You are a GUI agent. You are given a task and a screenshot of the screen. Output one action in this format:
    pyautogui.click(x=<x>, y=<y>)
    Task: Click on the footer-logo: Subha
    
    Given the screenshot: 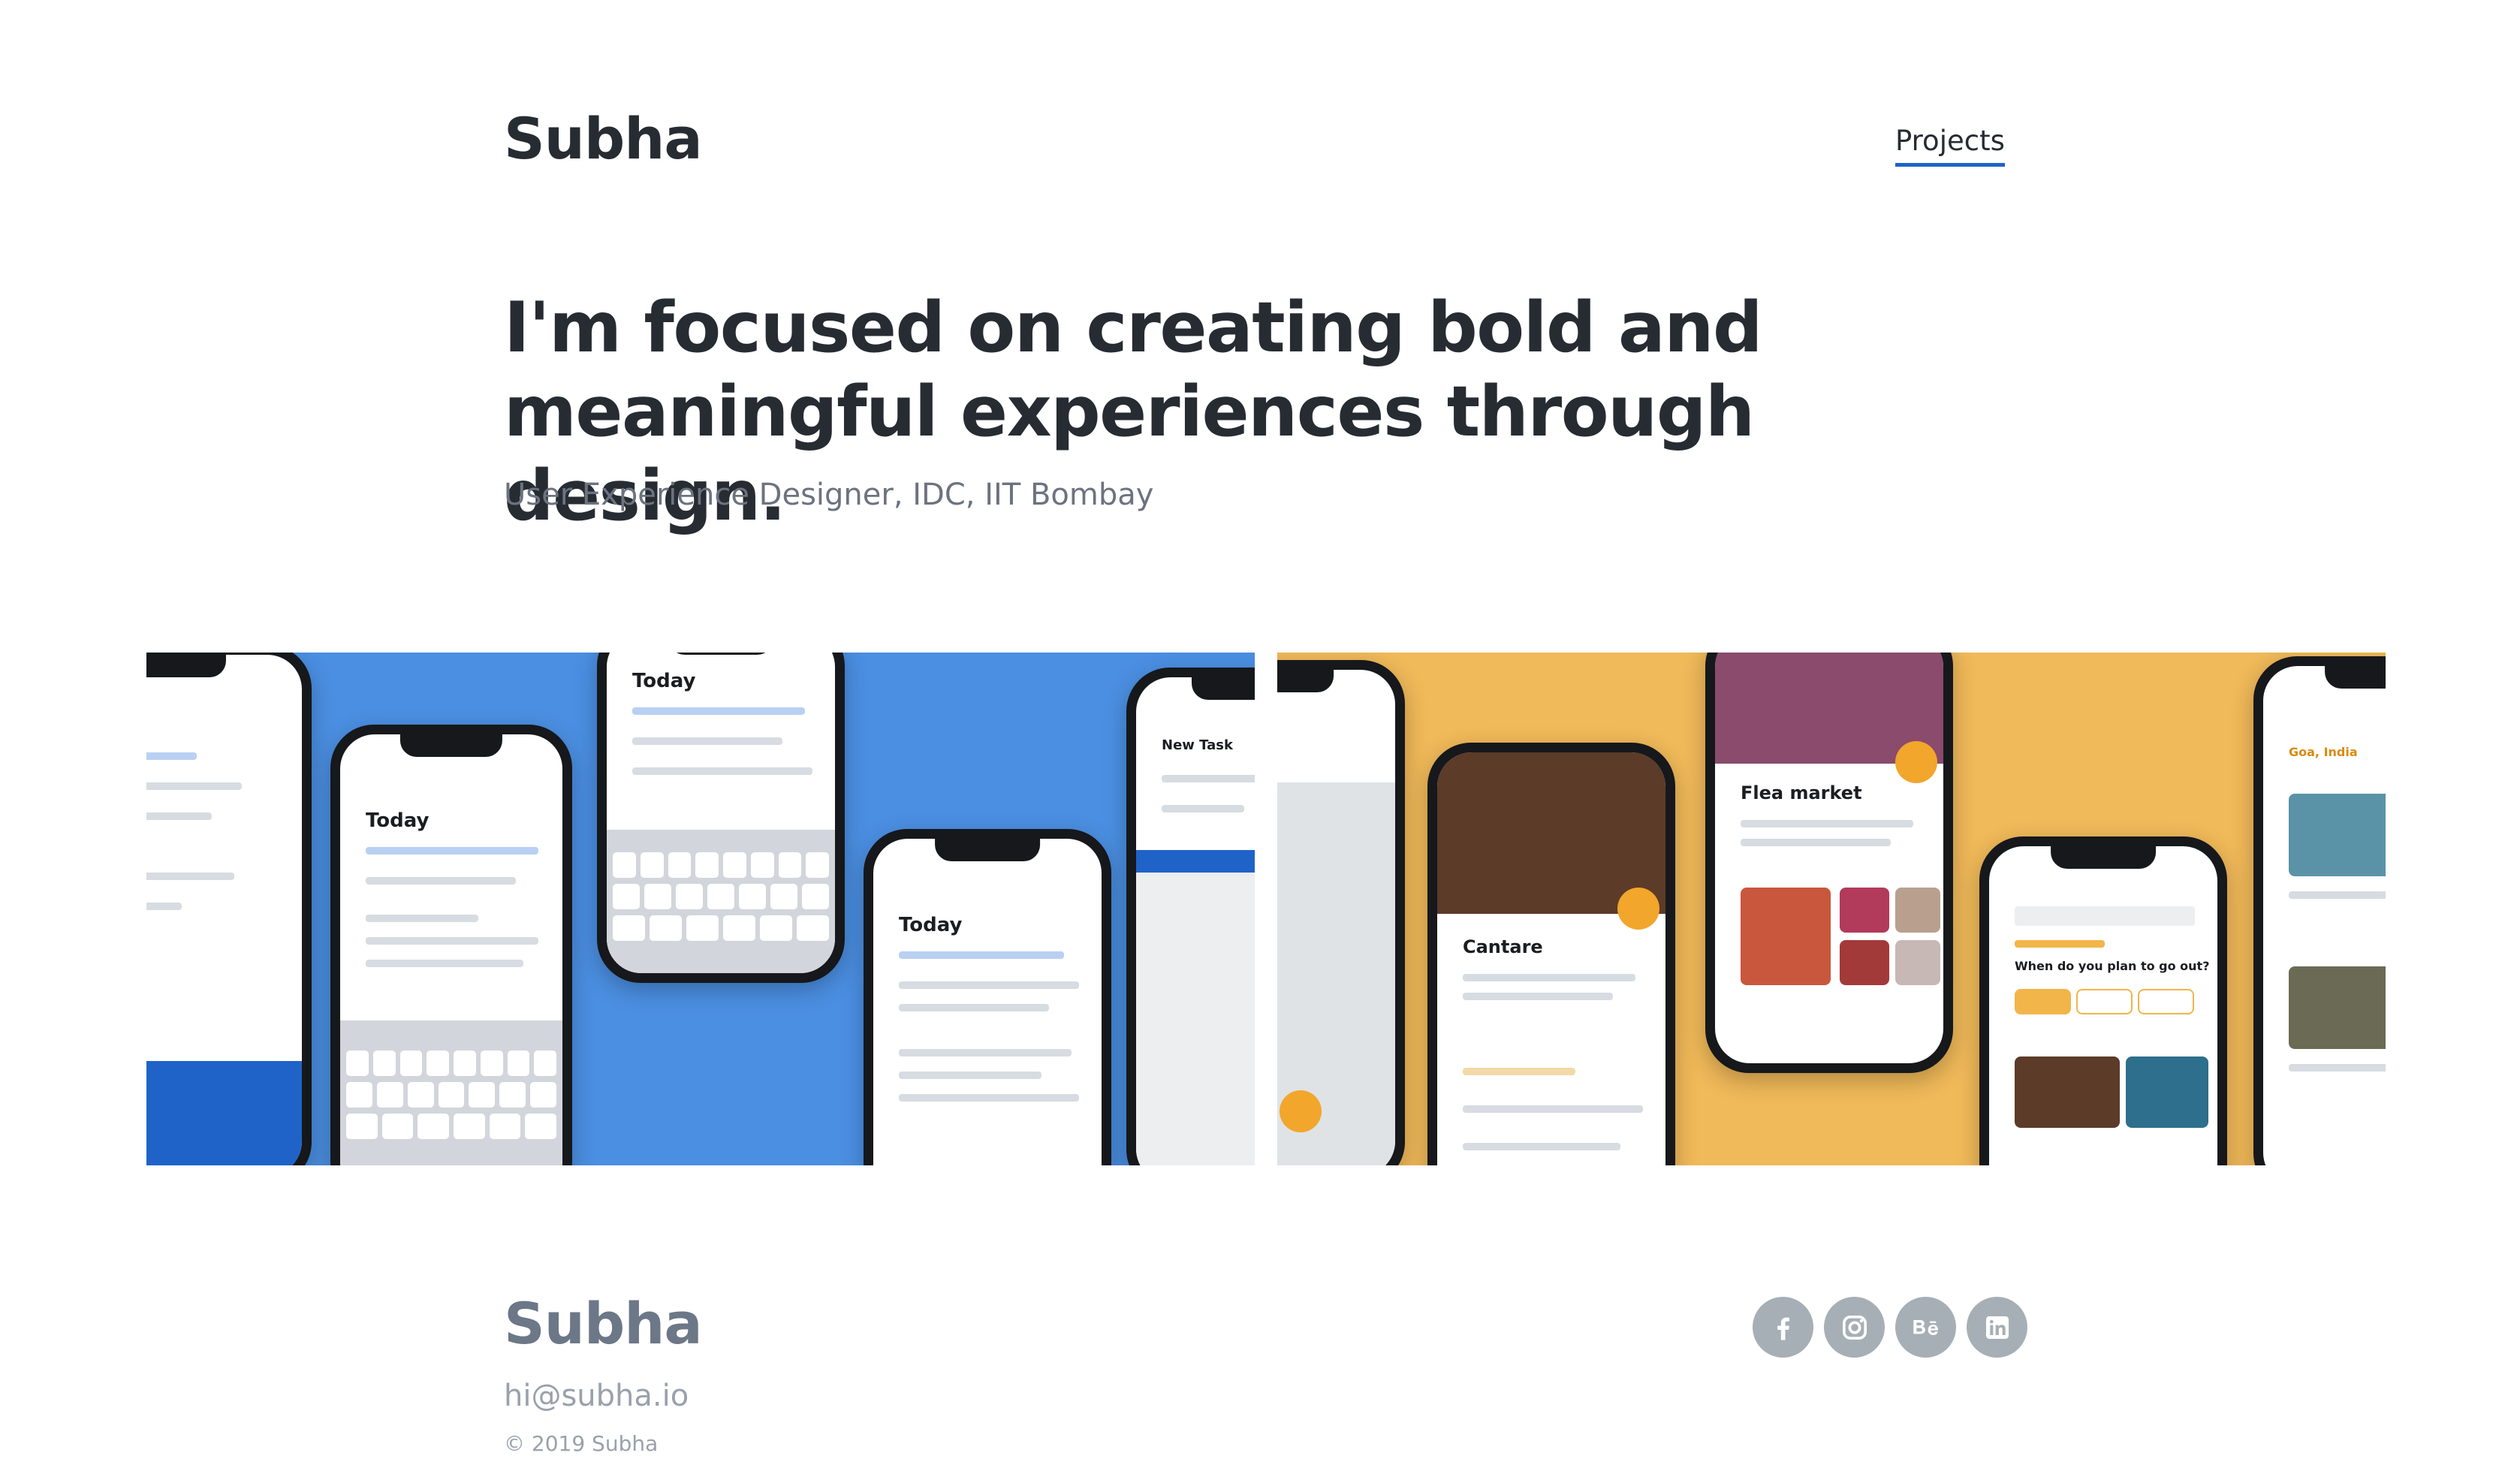 What is the action you would take?
    pyautogui.click(x=603, y=1324)
    